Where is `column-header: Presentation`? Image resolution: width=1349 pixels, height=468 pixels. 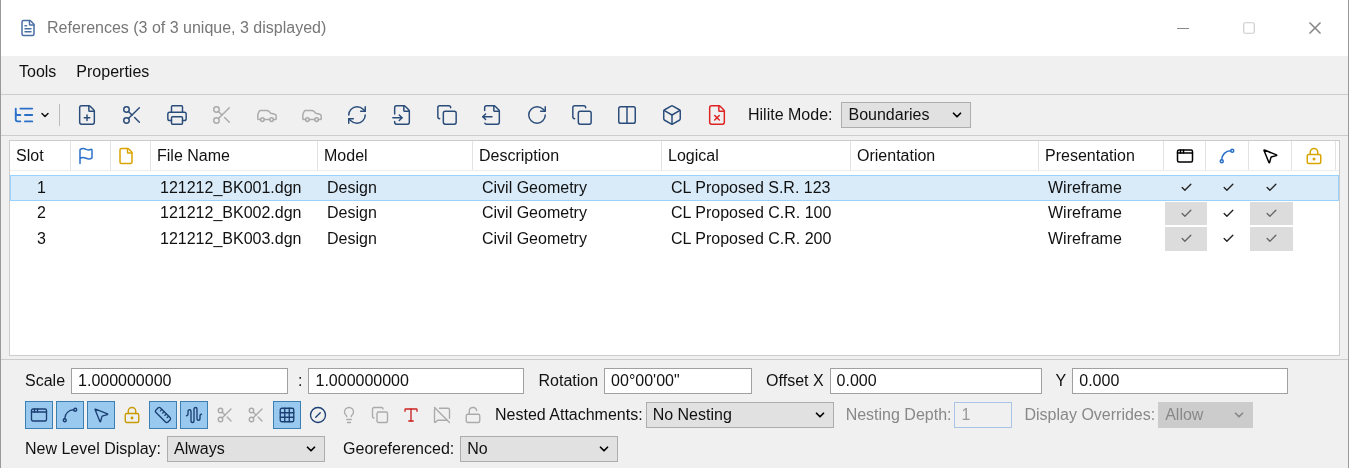 column-header: Presentation is located at coordinates (1101, 155).